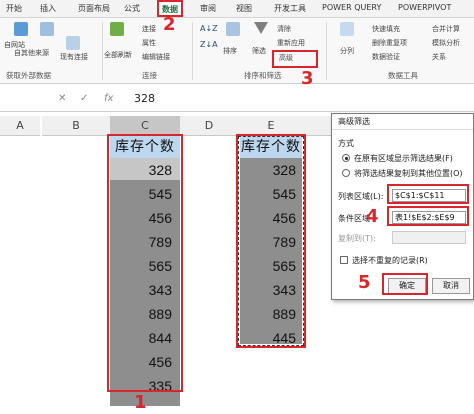 The width and height of the screenshot is (474, 414). Describe the element at coordinates (357, 238) in the screenshot. I see `copy-to-label: 复制到(T):` at that location.